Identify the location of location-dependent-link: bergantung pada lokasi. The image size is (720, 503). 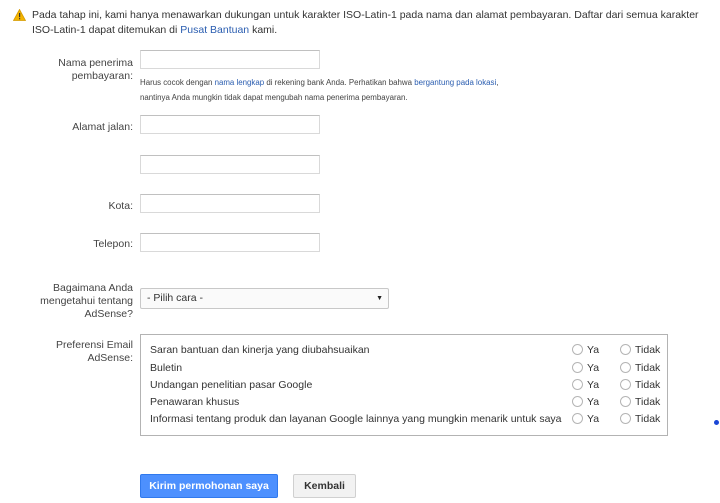
(455, 82).